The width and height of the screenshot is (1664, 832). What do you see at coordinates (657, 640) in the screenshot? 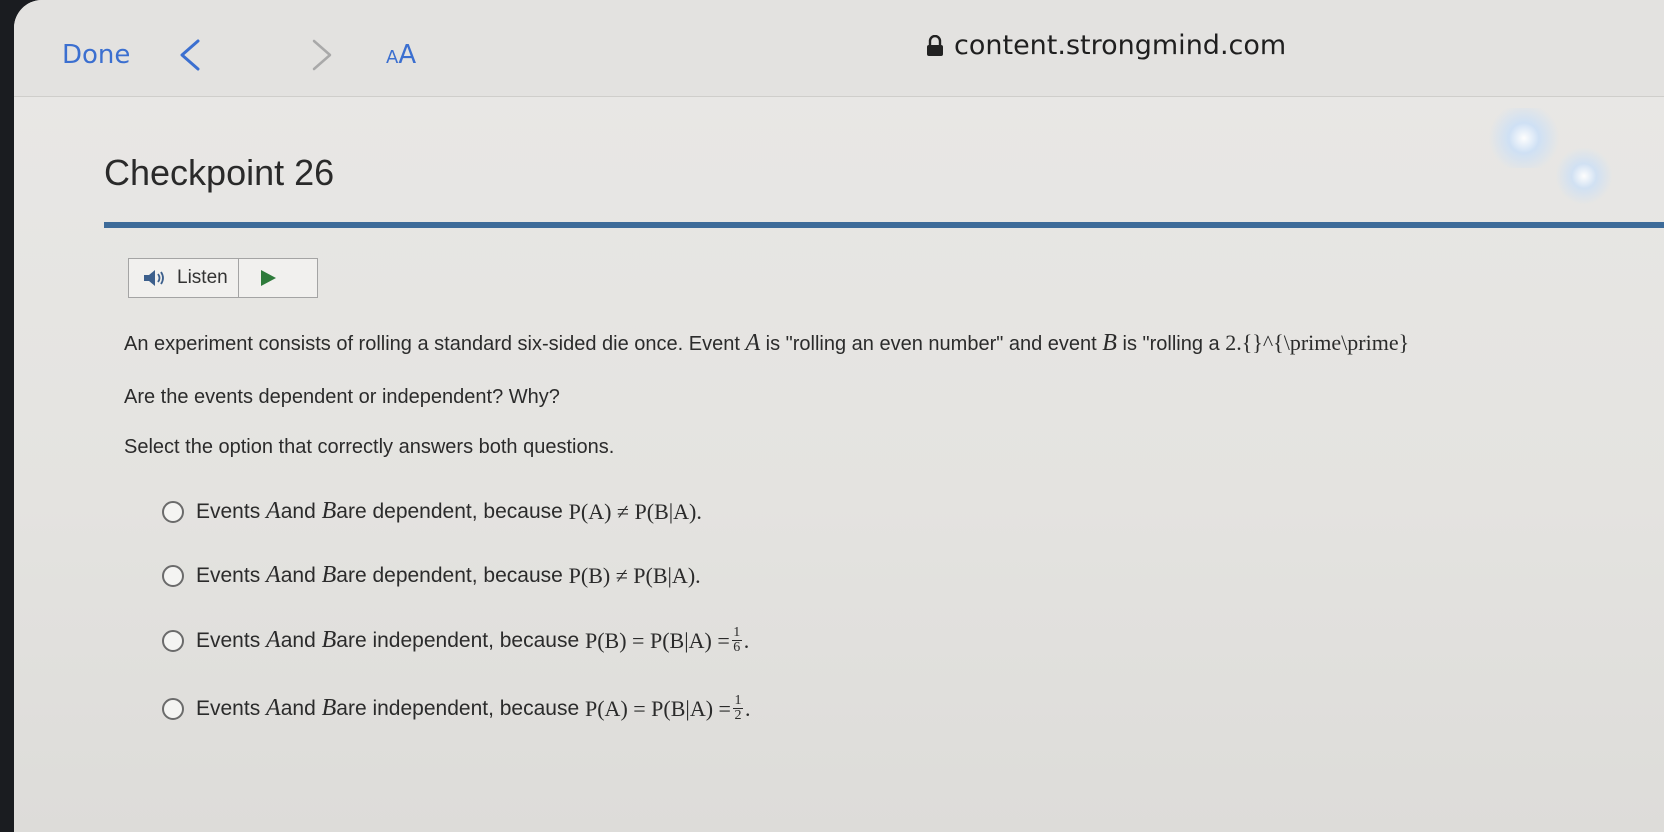
I see `option-formula: P(B) = P(B|A) =` at bounding box center [657, 640].